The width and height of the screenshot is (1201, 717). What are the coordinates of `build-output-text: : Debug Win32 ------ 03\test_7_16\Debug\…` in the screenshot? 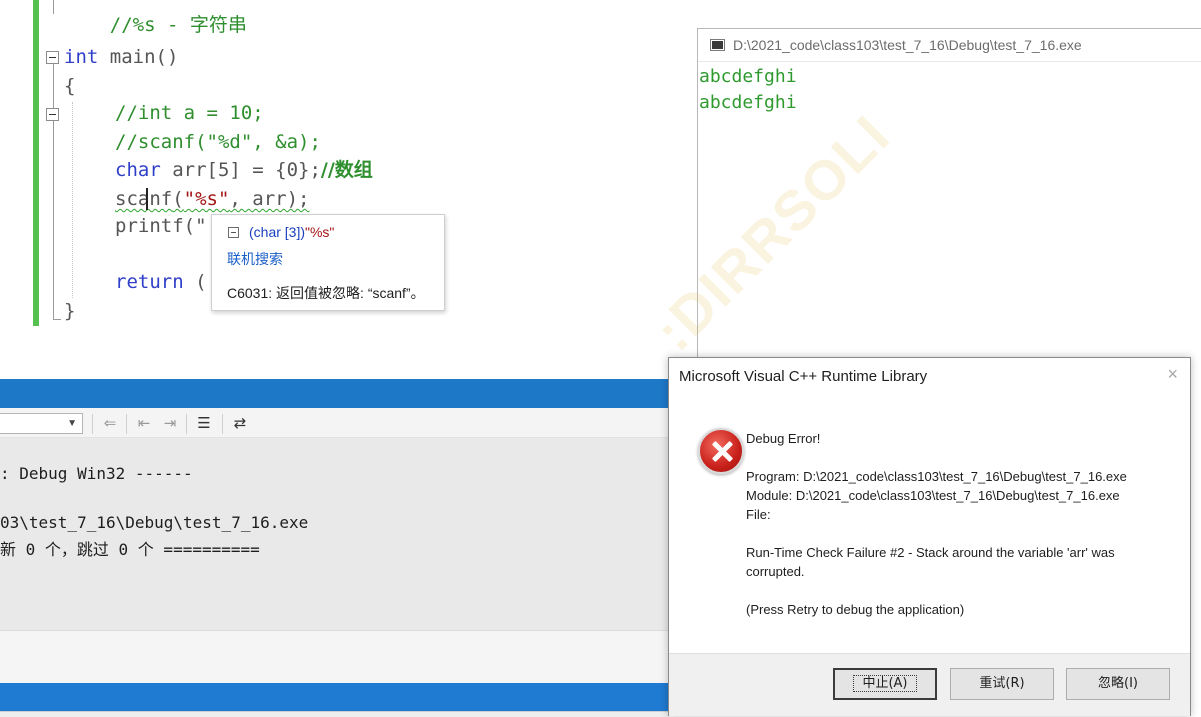 It's located at (335, 534).